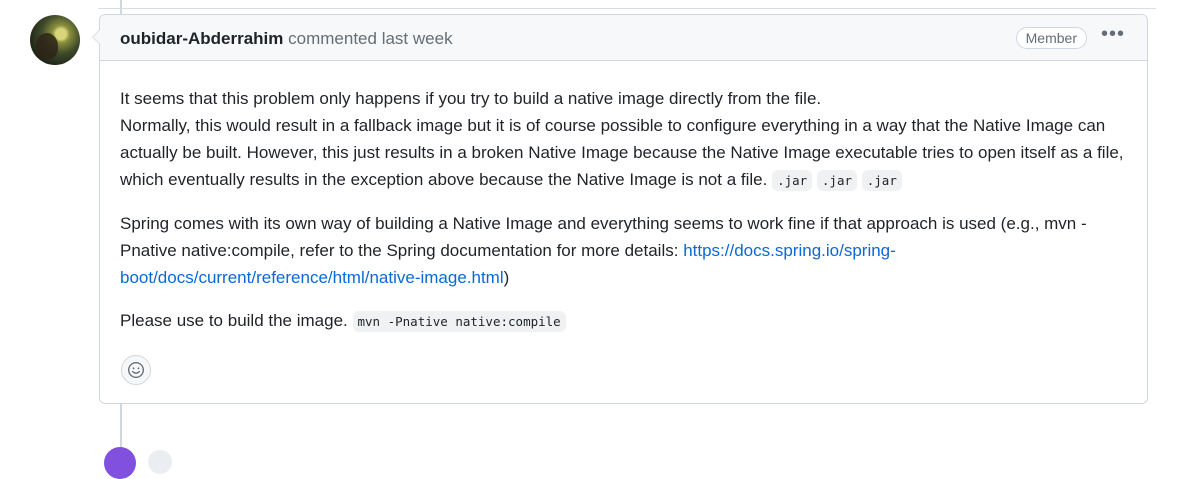 This screenshot has width=1186, height=479. I want to click on author-avatar, so click(55, 40).